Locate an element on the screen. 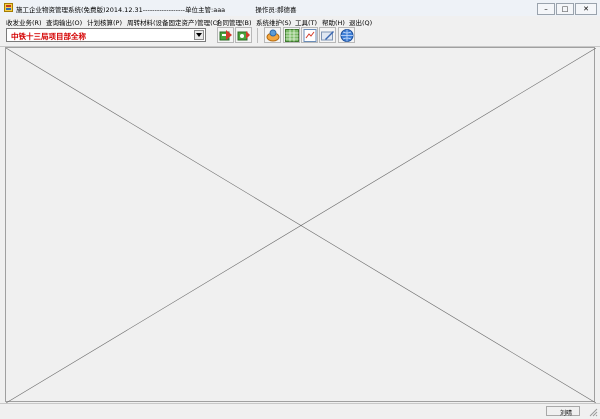 The height and width of the screenshot is (419, 600). status-bar: 刘晴 is located at coordinates (300, 411).